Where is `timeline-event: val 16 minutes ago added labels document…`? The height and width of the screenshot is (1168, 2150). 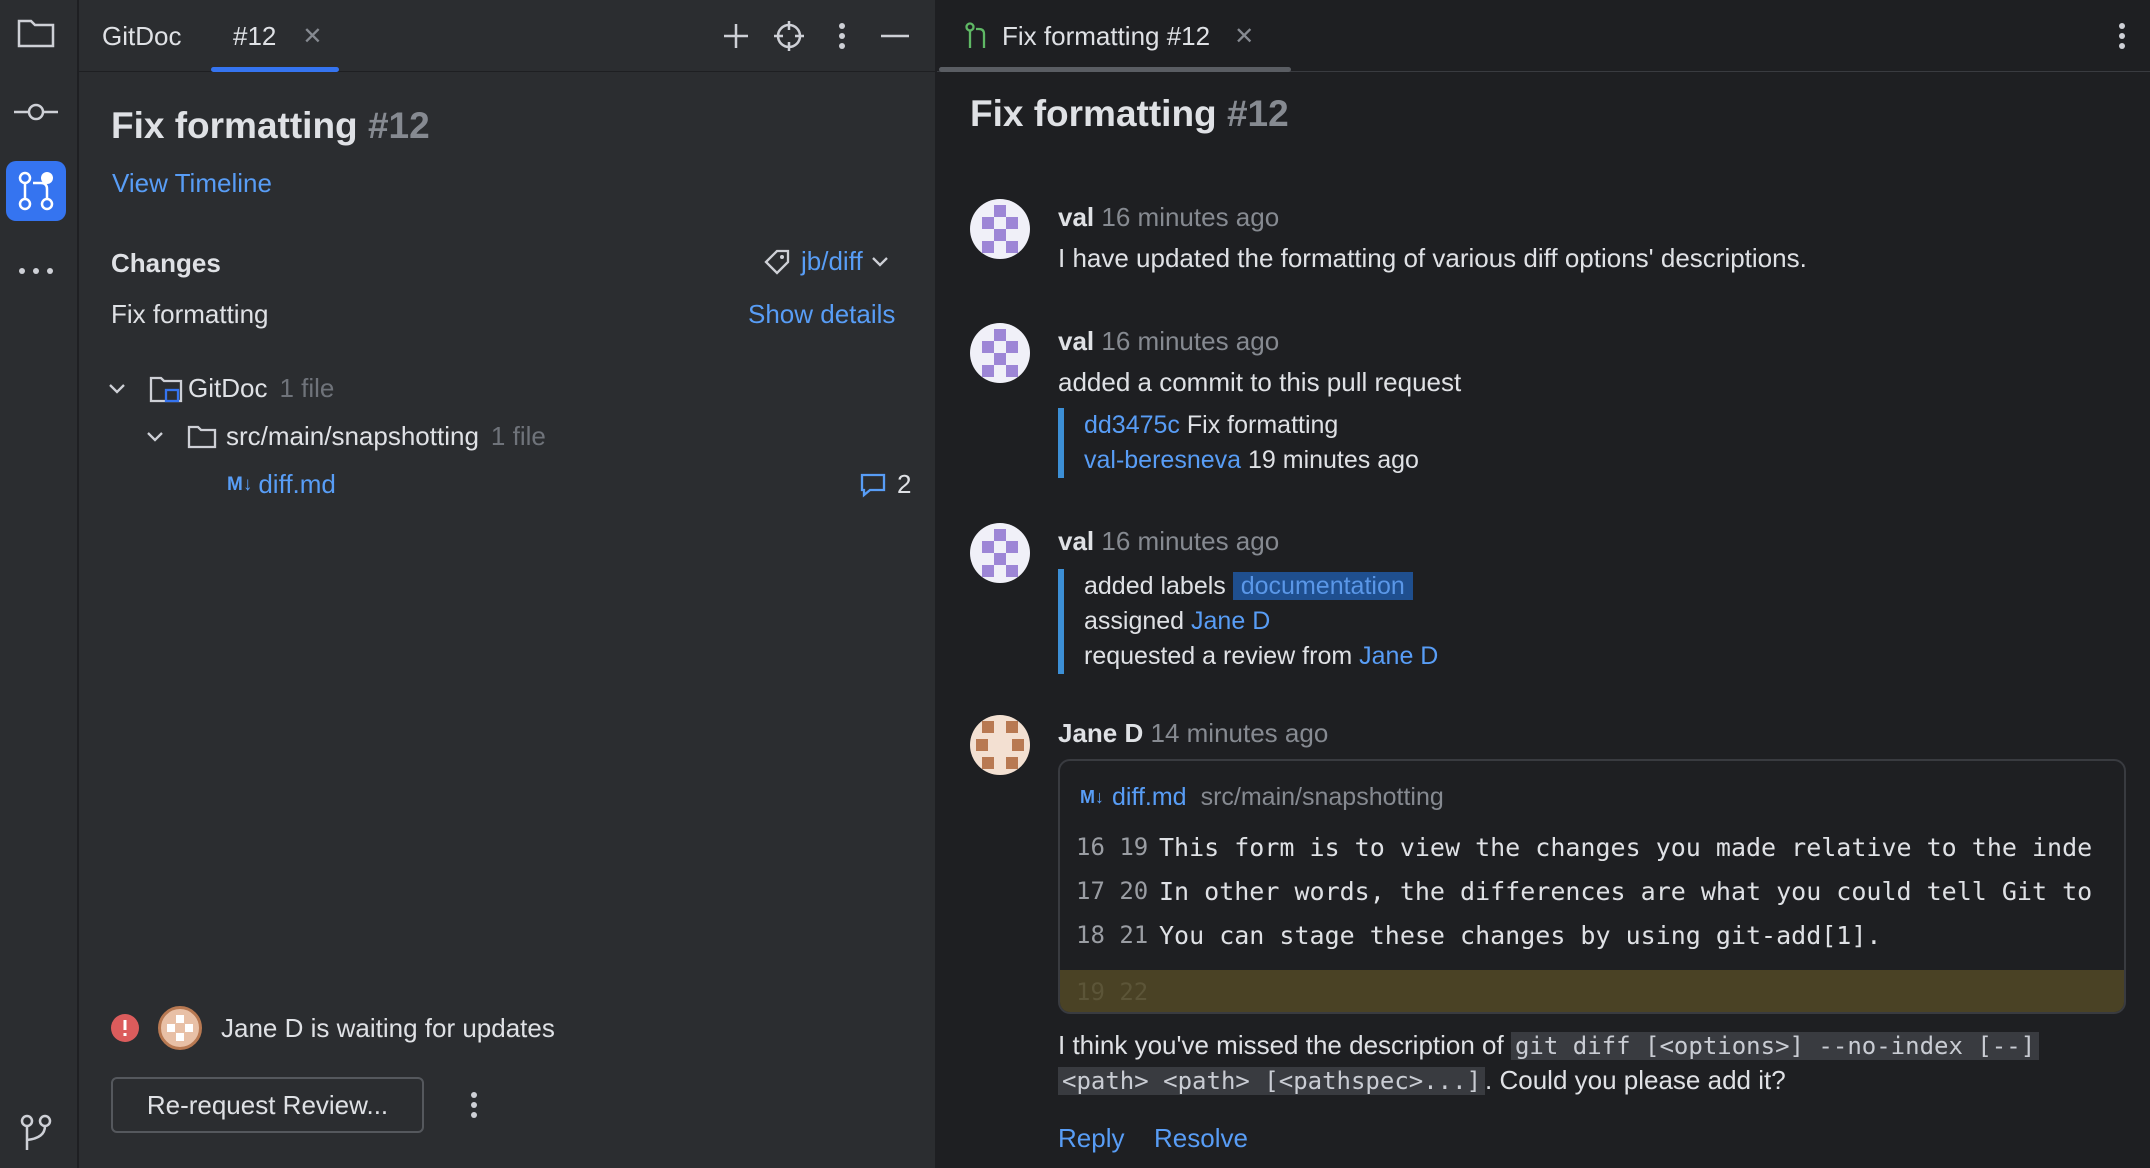 timeline-event: val 16 minutes ago added labels document… is located at coordinates (1248, 600).